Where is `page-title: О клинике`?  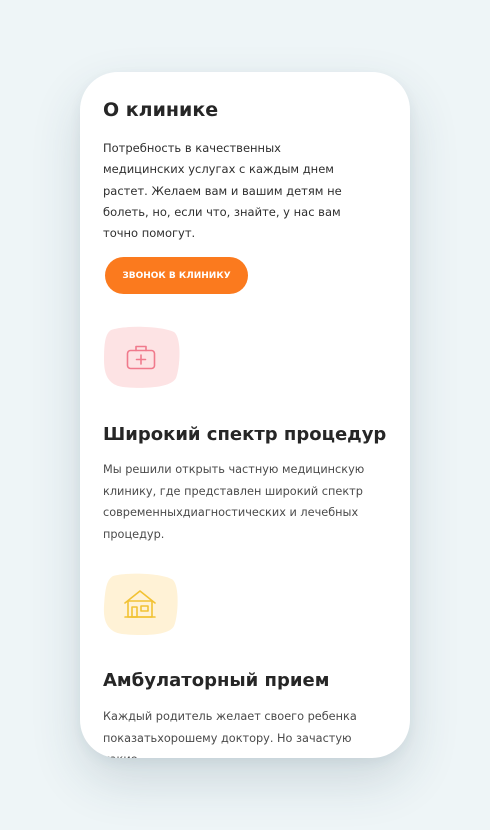
page-title: О клинике is located at coordinates (161, 110).